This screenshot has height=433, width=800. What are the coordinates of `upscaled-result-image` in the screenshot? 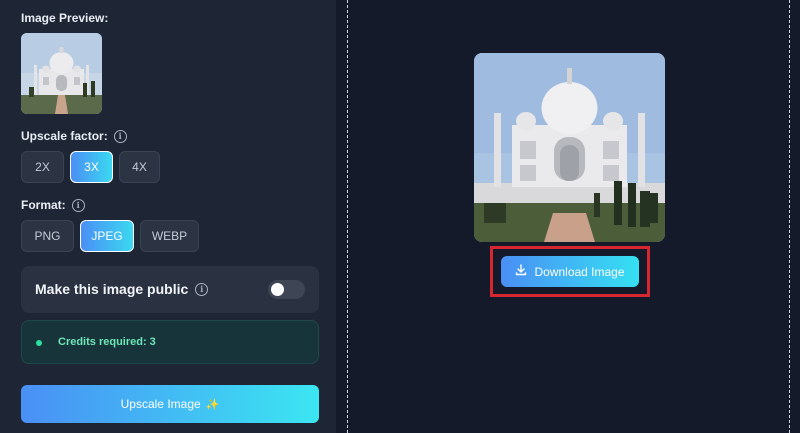 It's located at (569, 147).